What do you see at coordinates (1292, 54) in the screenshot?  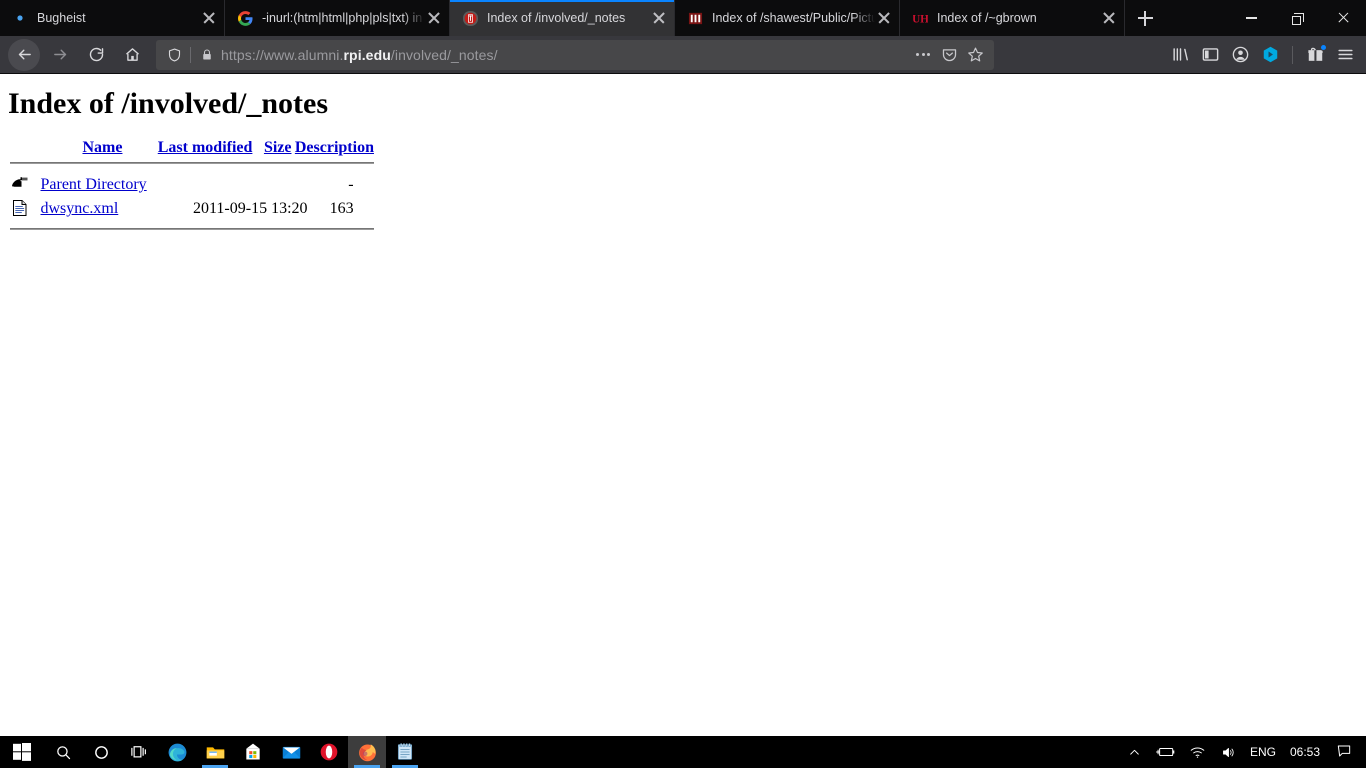 I see `toolbar-divider` at bounding box center [1292, 54].